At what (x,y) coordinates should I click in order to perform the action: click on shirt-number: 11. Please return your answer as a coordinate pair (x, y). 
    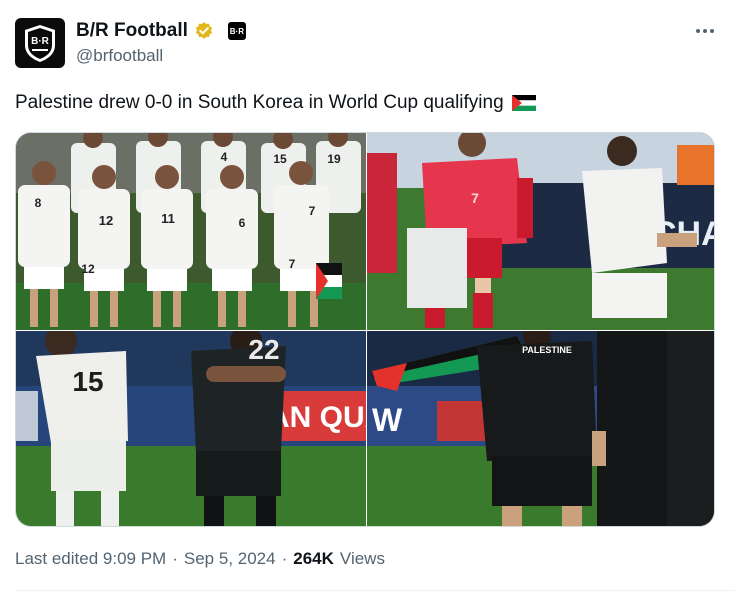
    Looking at the image, I should click on (168, 218).